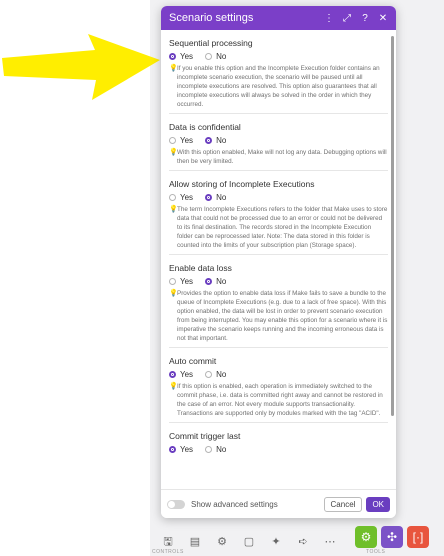 This screenshot has height=556, width=444. What do you see at coordinates (205, 436) in the screenshot?
I see `section-title: Commit trigger last` at bounding box center [205, 436].